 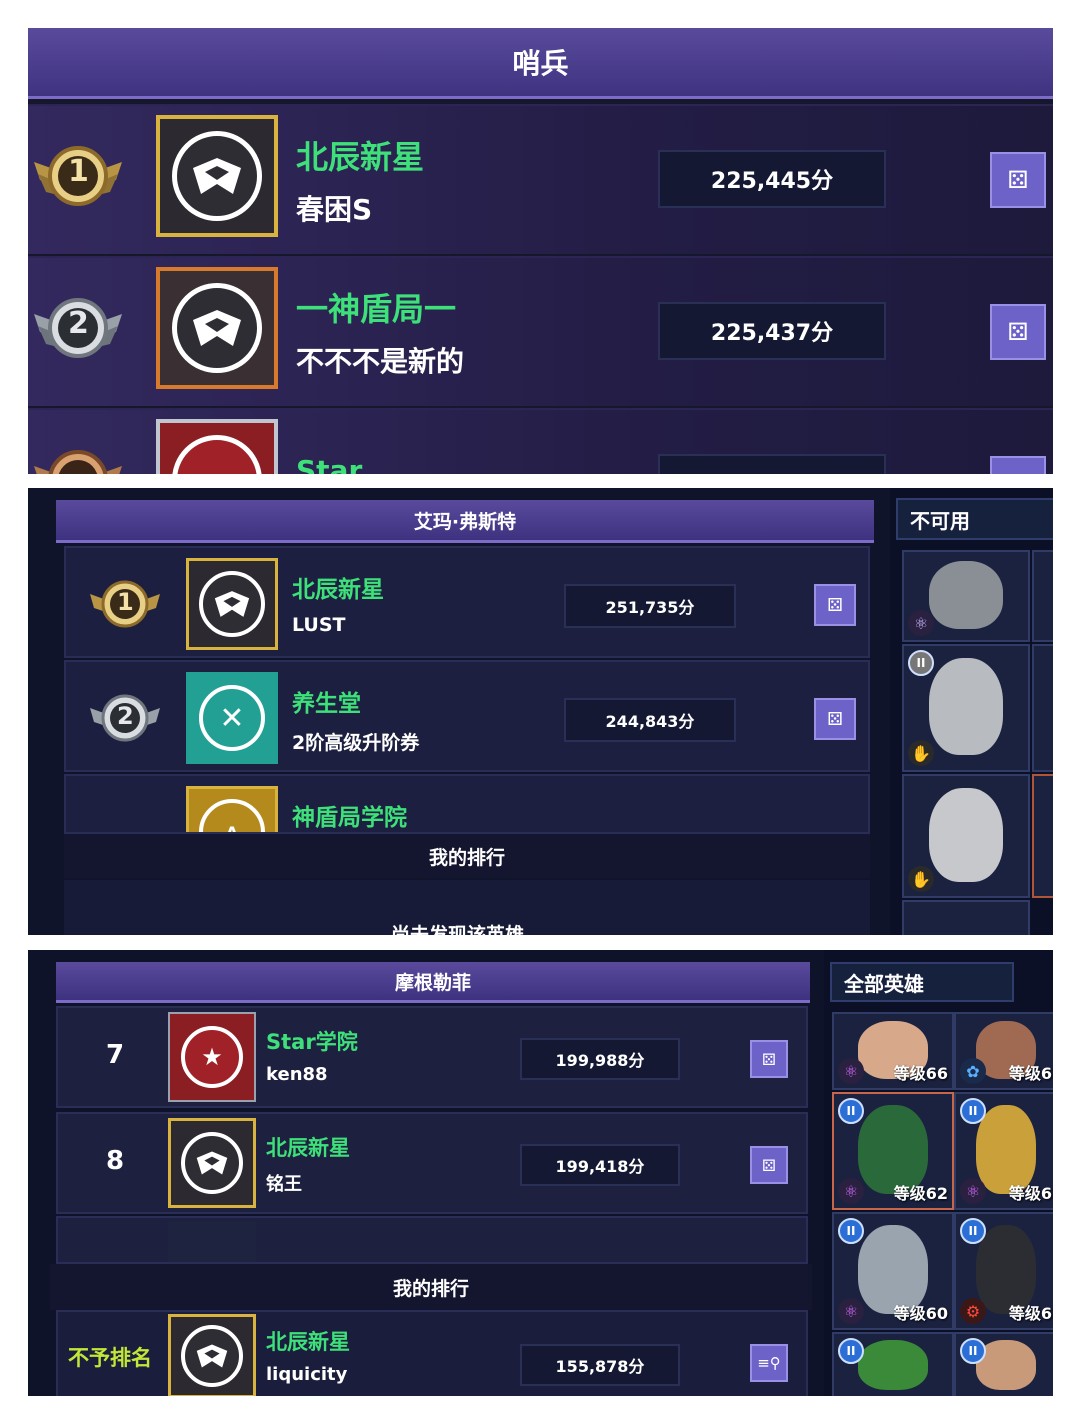 What do you see at coordinates (467, 907) in the screenshot?
I see `my-rank-message: 尚未发现该英雄。` at bounding box center [467, 907].